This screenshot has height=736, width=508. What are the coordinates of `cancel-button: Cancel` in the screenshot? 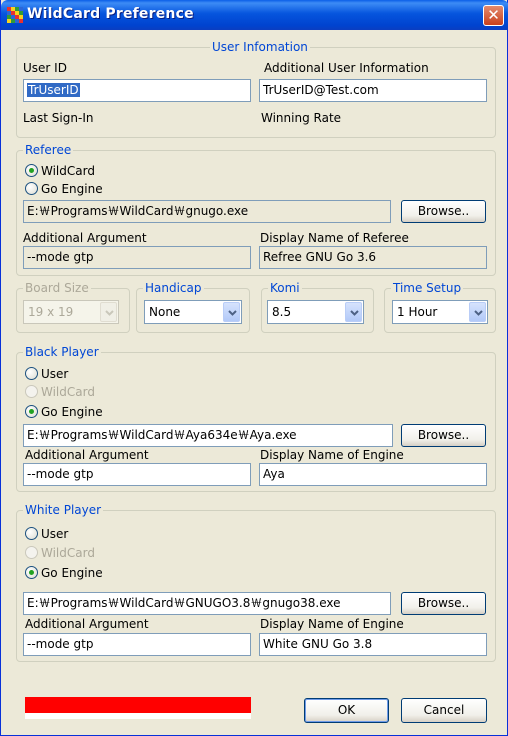 It's located at (444, 710).